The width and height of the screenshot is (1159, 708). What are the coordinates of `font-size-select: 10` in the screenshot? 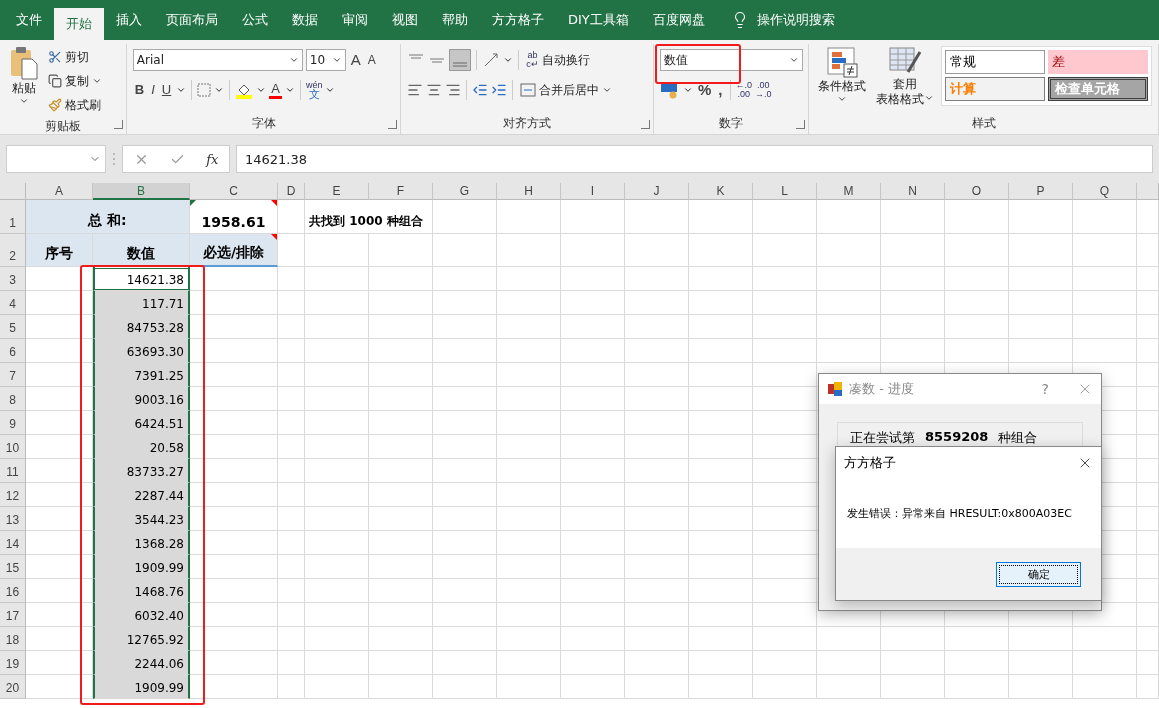 It's located at (325, 60).